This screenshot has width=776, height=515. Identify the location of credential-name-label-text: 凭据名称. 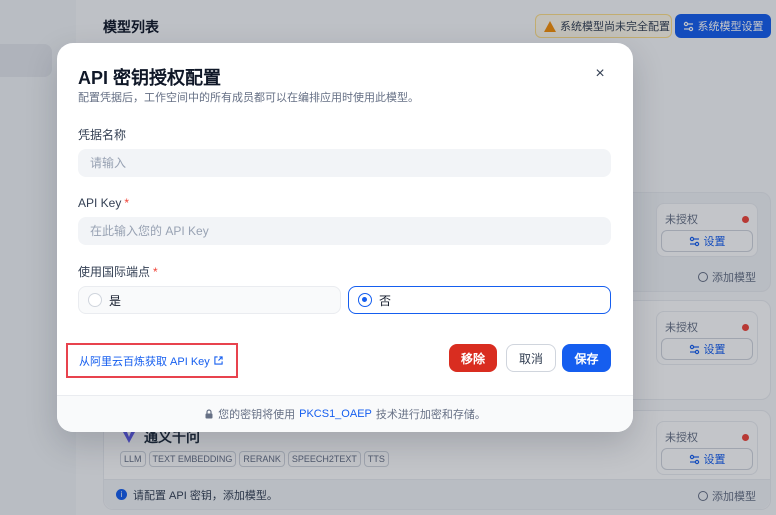
(102, 135).